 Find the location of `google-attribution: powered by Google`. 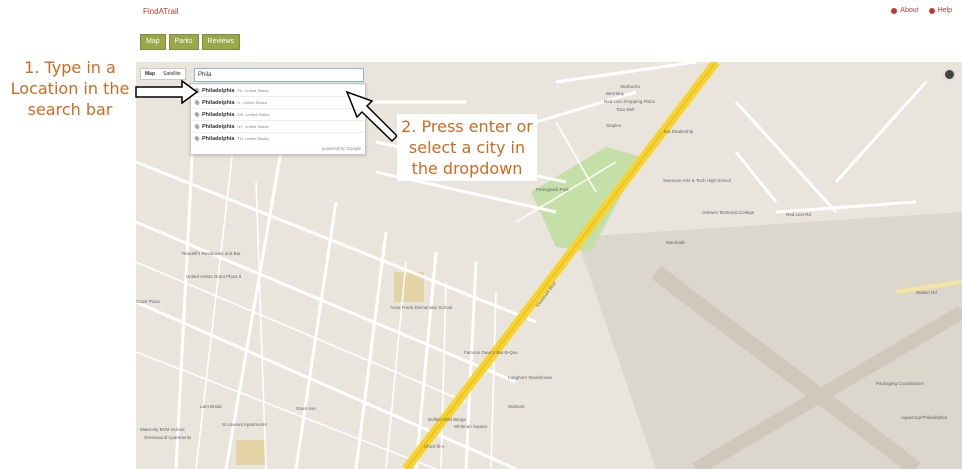

google-attribution: powered by Google is located at coordinates (341, 148).